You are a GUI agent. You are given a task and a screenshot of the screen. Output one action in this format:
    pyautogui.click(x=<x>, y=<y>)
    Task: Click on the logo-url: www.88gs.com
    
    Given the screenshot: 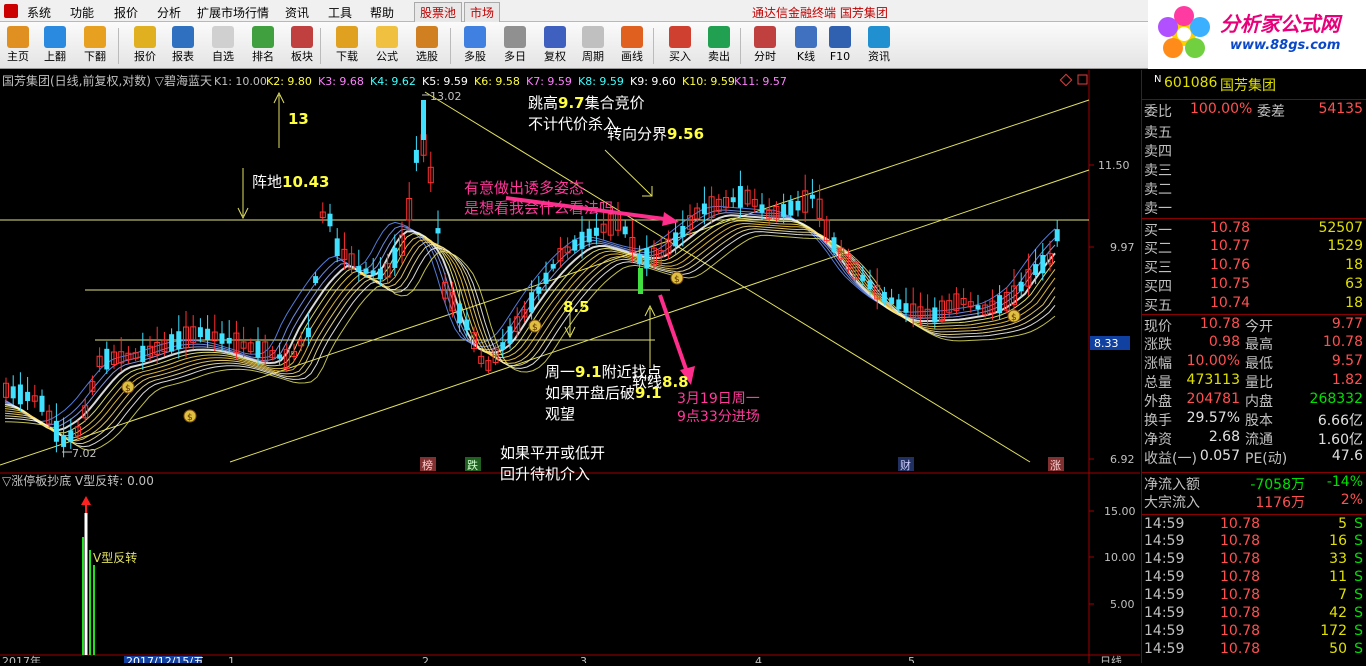 What is the action you would take?
    pyautogui.click(x=1285, y=45)
    